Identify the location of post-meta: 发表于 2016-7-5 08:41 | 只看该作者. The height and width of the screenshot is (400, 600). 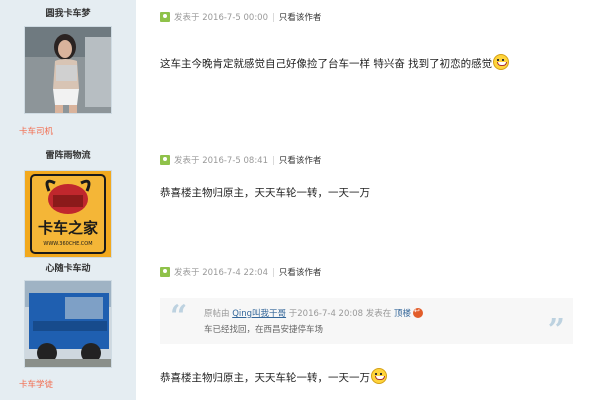
(240, 160).